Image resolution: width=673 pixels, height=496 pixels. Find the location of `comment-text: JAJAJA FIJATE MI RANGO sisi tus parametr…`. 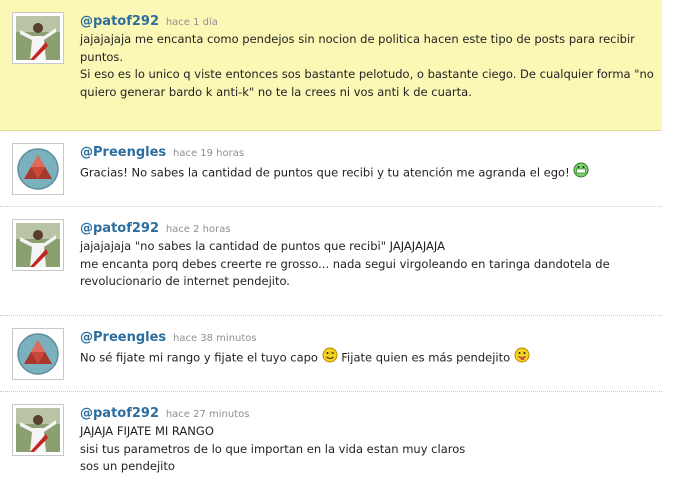

comment-text: JAJAJA FIJATE MI RANGO sisi tus parametr… is located at coordinates (367, 449).